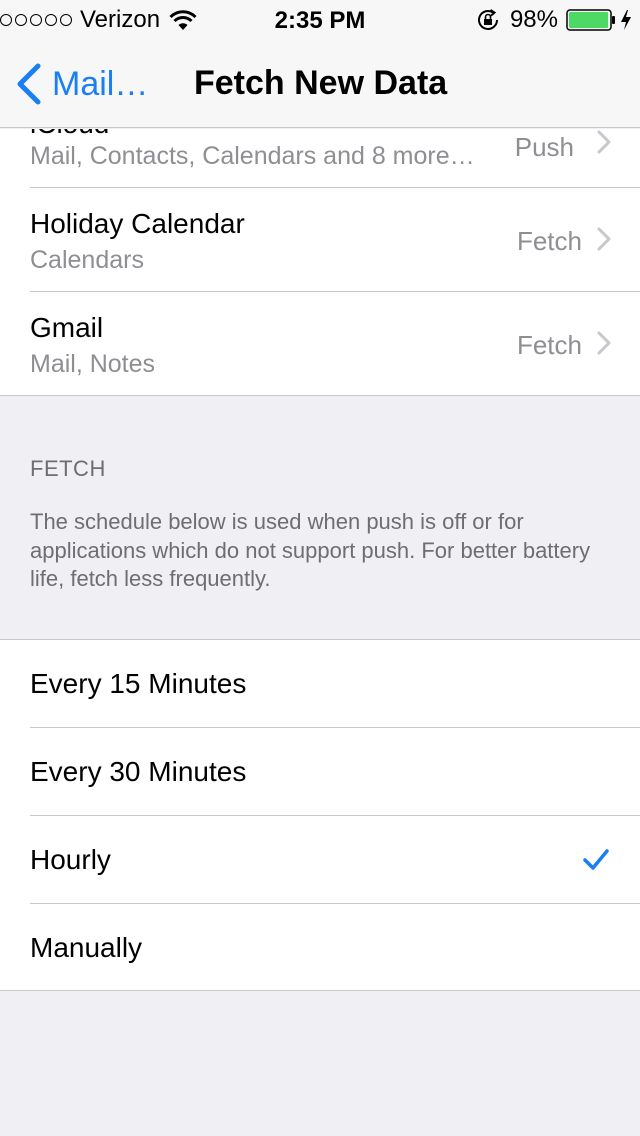 The height and width of the screenshot is (1136, 640). Describe the element at coordinates (320, 240) in the screenshot. I see `account-row-holiday-calendar: Holiday Calendar Calendars Fetch` at that location.